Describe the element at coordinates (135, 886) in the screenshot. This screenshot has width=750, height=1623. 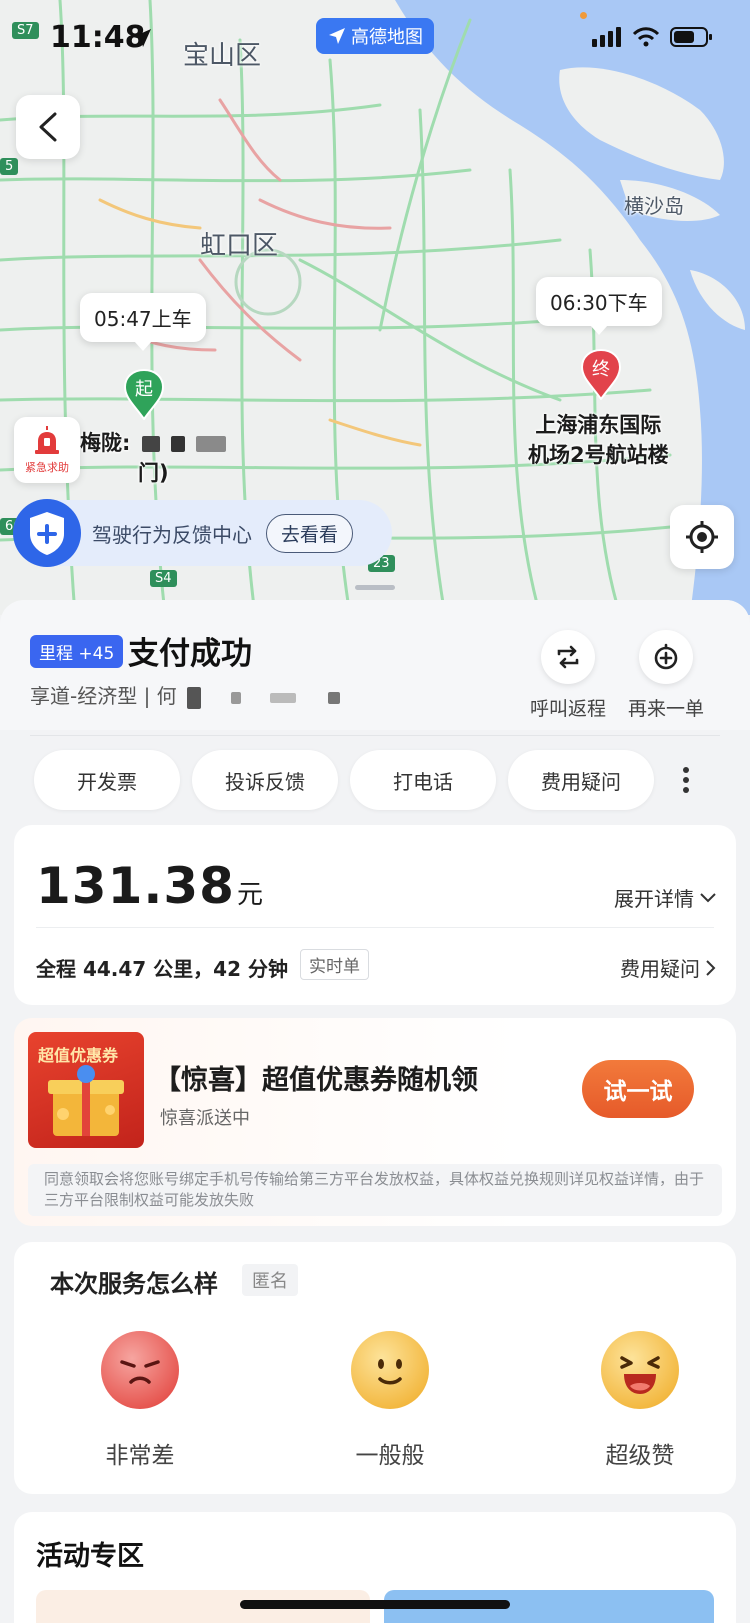
I see `fare-amount-value: 131.38` at that location.